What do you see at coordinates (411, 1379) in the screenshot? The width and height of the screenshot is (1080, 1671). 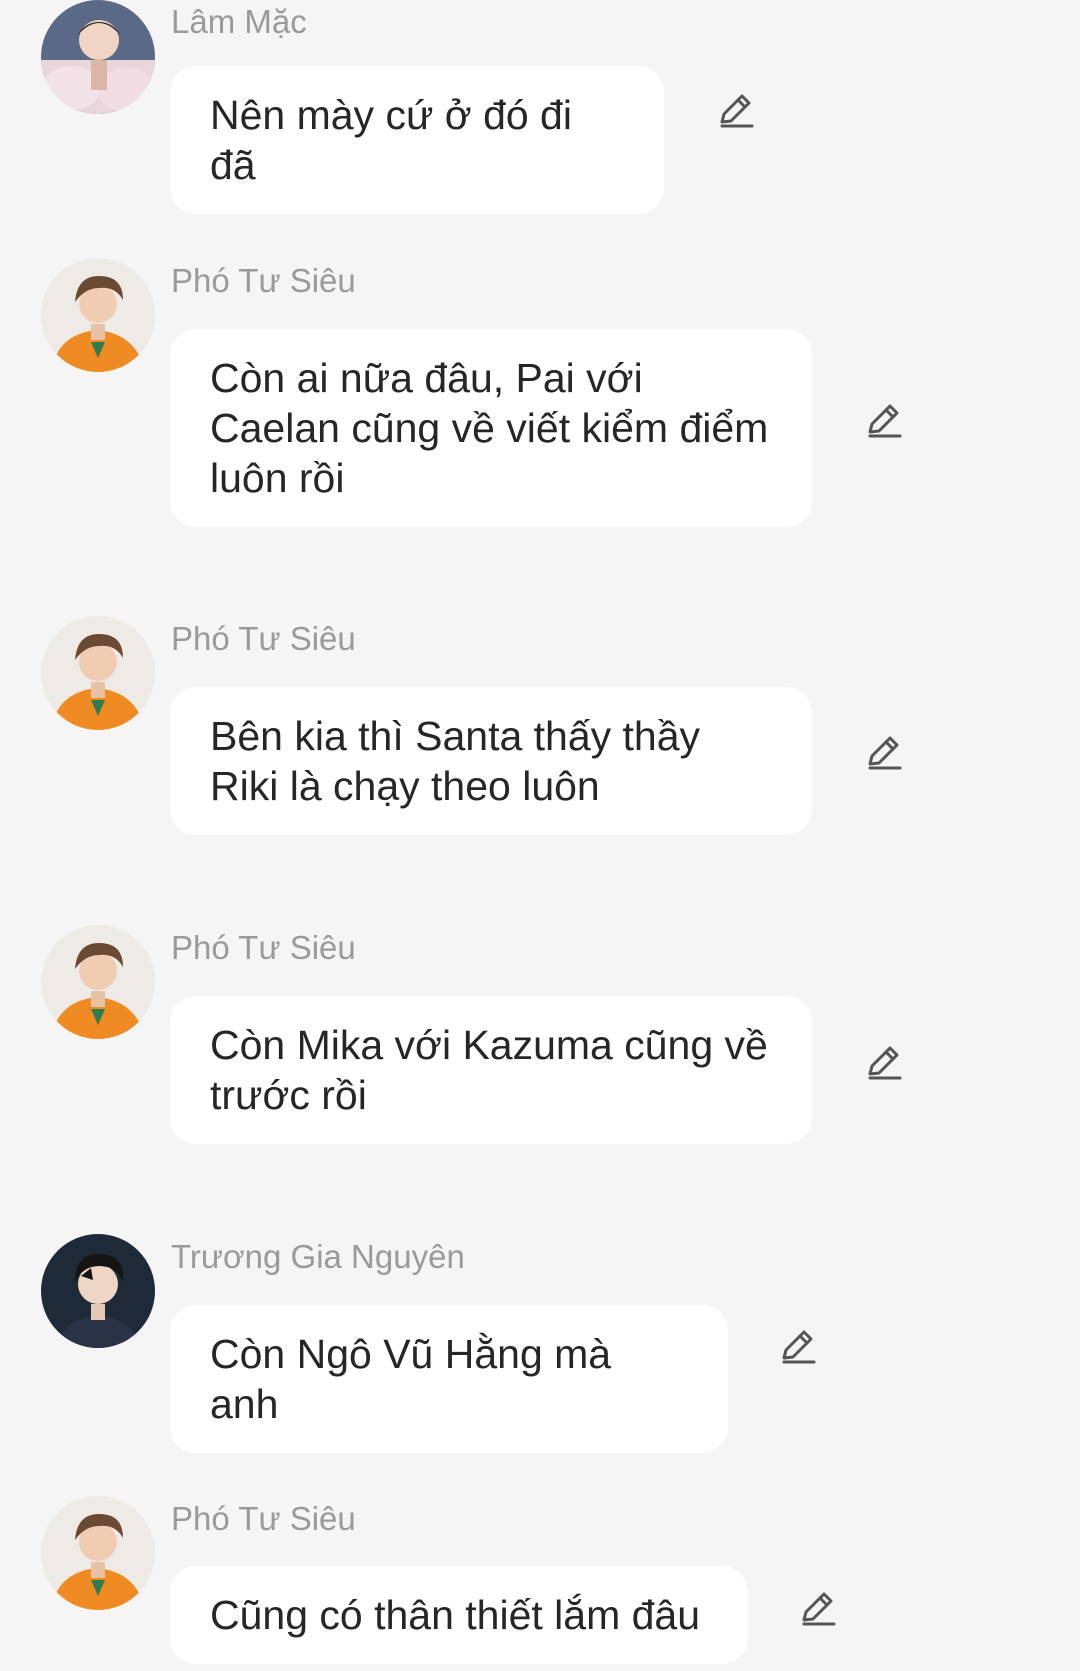 I see `message-text: Còn Ngô Vũ Hằng mà anh` at bounding box center [411, 1379].